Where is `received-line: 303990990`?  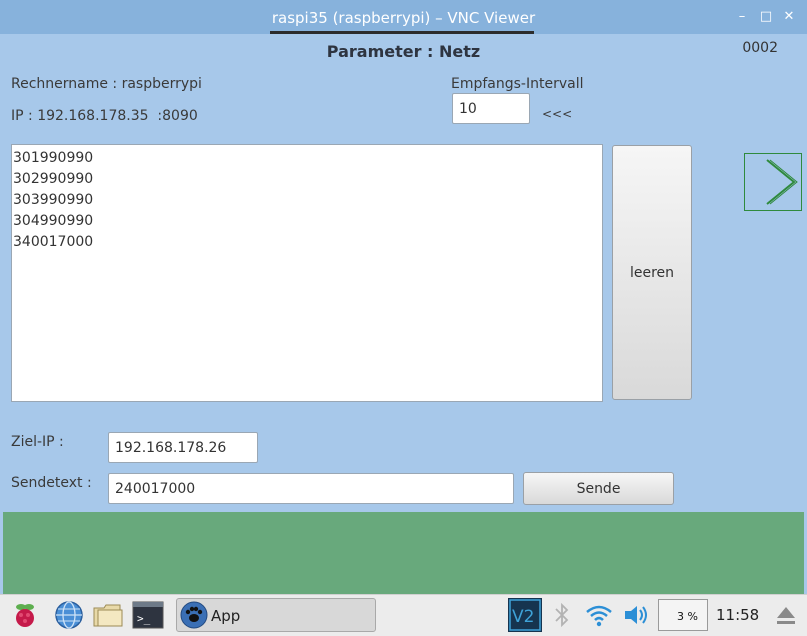 received-line: 303990990 is located at coordinates (53, 200).